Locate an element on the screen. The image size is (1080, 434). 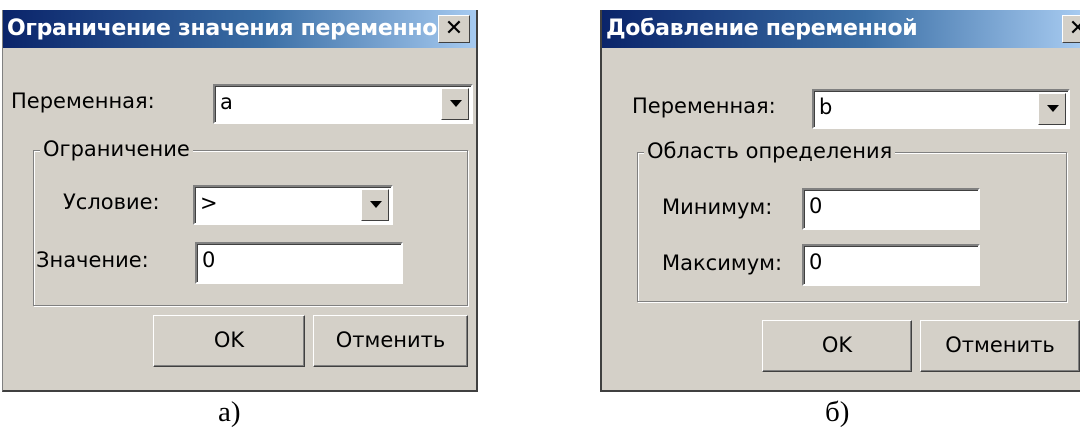
domain-group-label: Область определения is located at coordinates (770, 151).